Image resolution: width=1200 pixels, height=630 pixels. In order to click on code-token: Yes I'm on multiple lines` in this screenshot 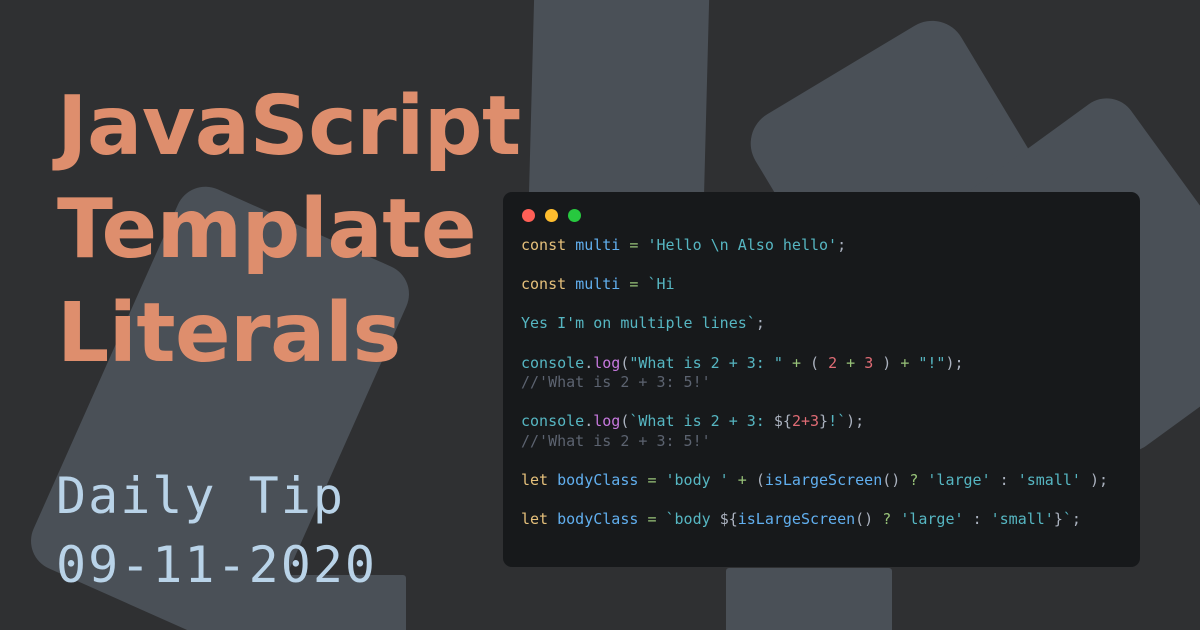, I will do `click(638, 323)`.